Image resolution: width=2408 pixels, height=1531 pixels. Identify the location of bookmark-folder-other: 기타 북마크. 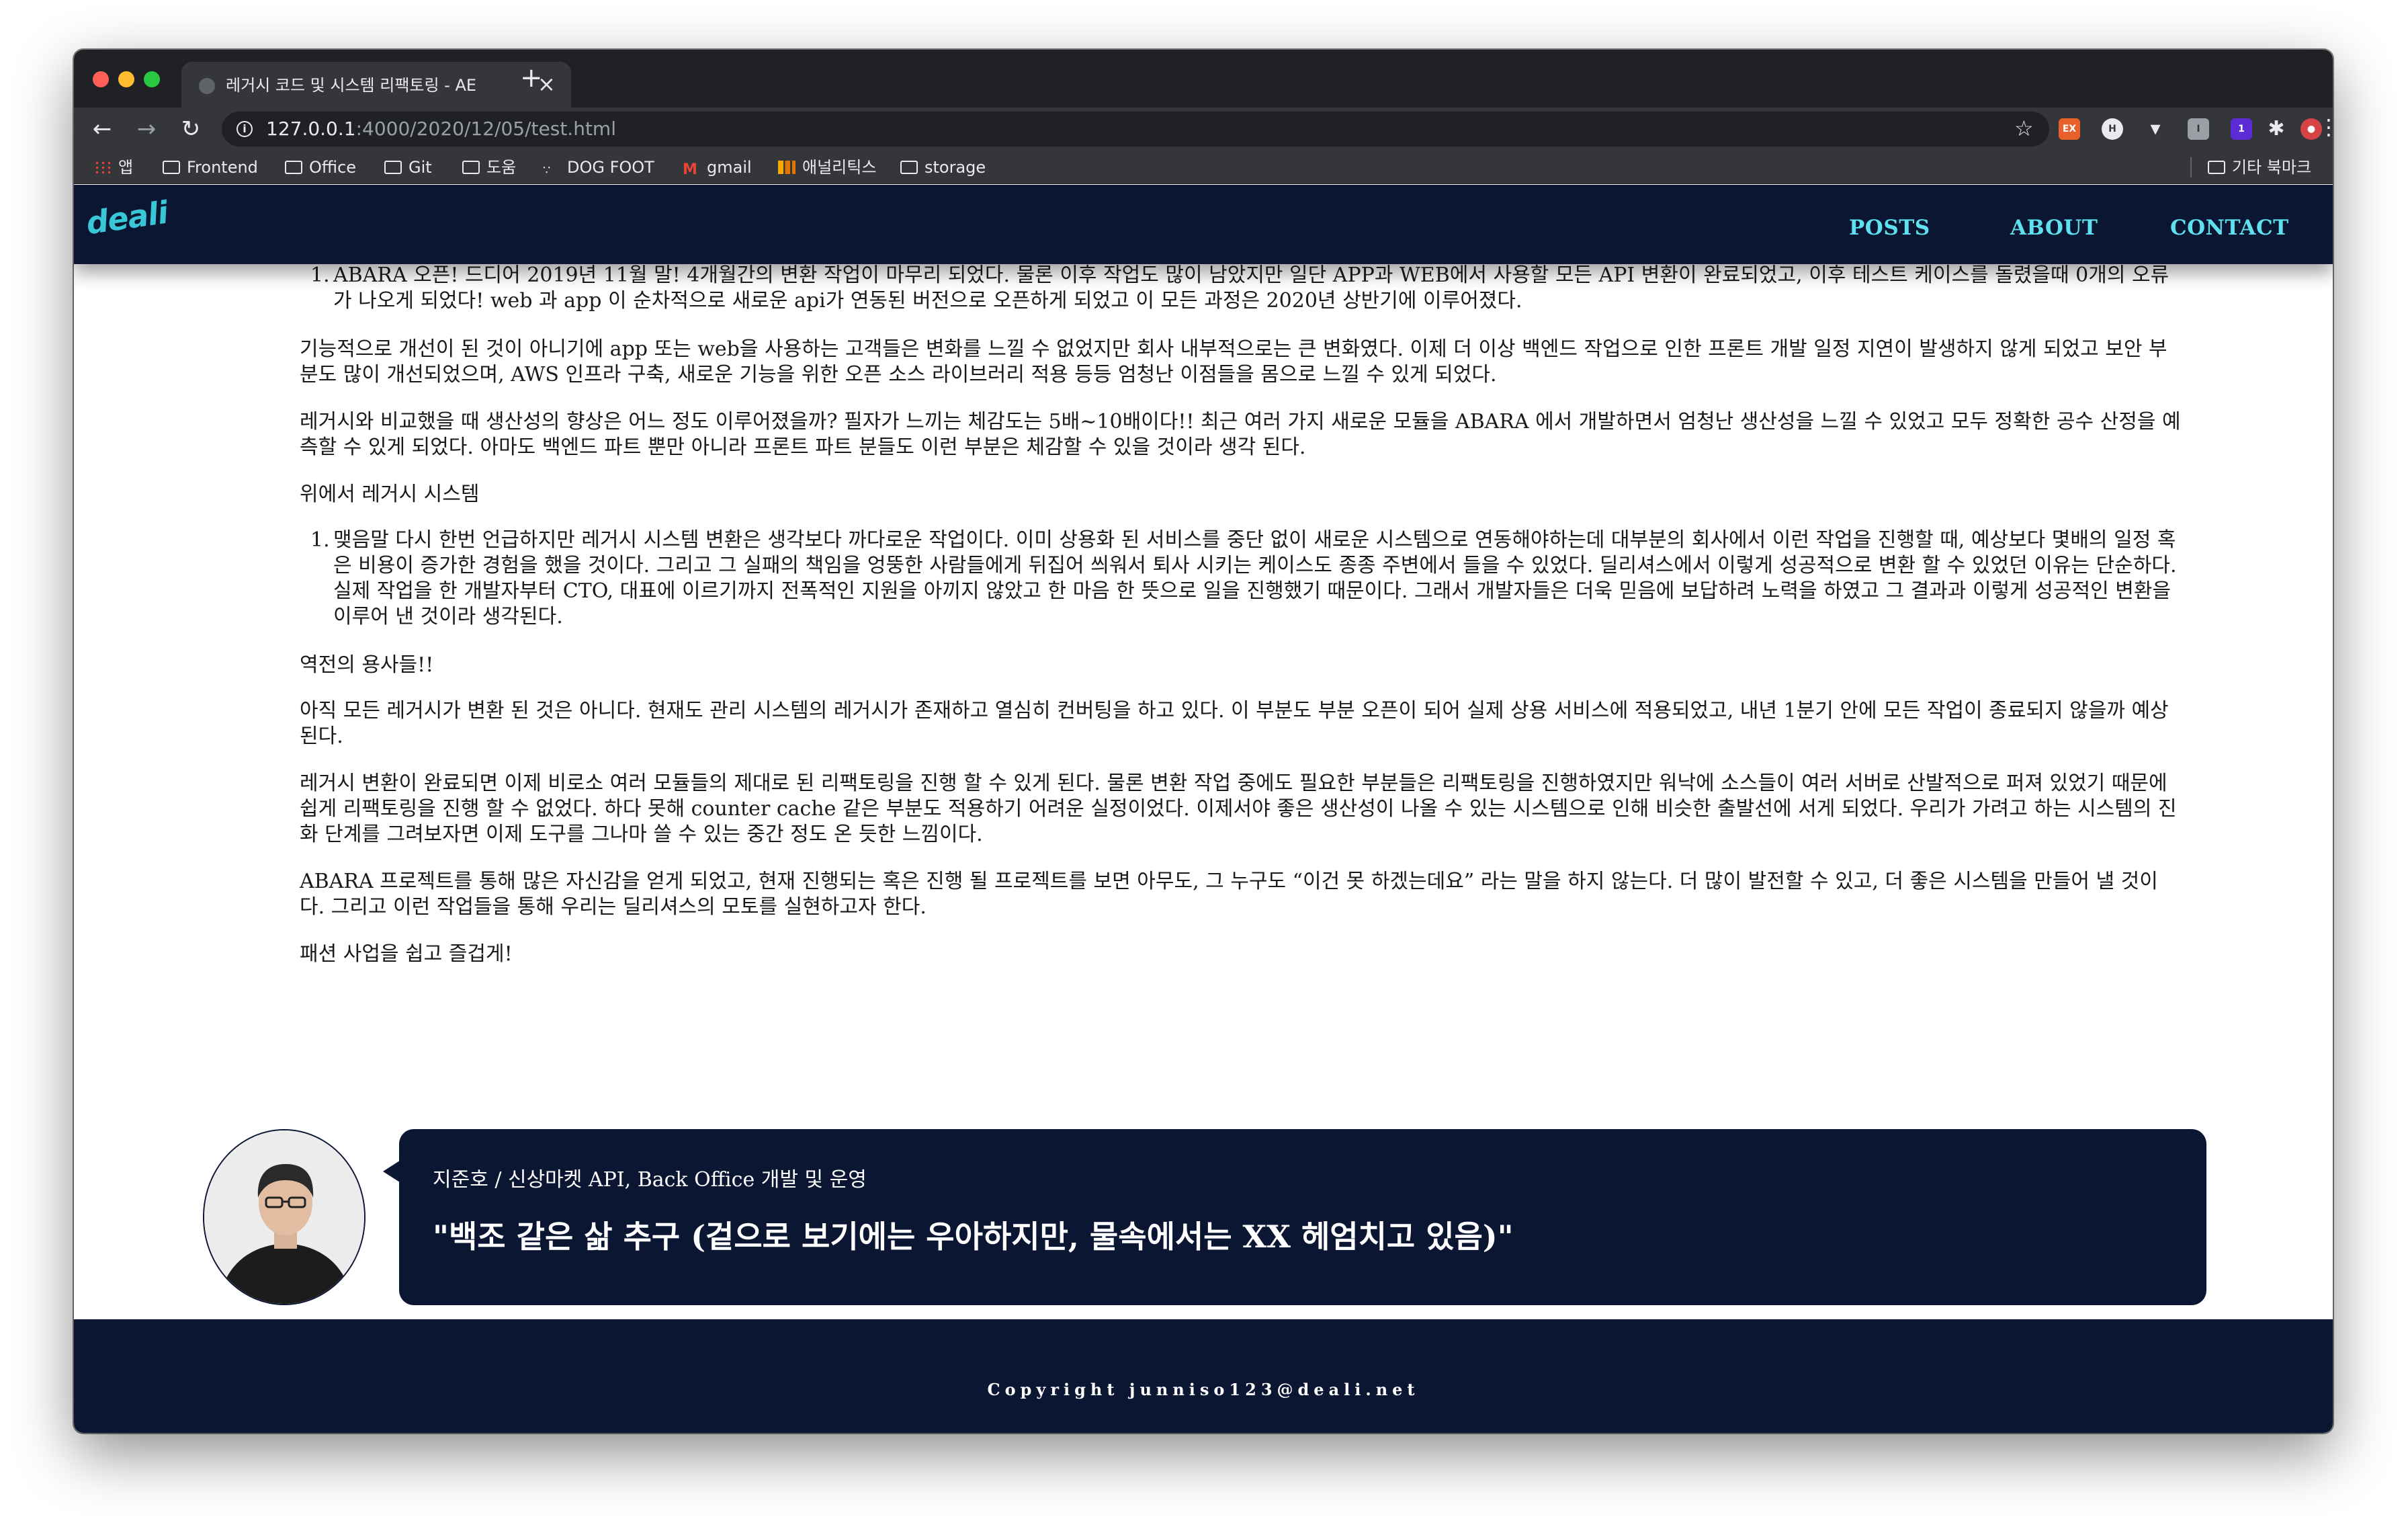
(2259, 167).